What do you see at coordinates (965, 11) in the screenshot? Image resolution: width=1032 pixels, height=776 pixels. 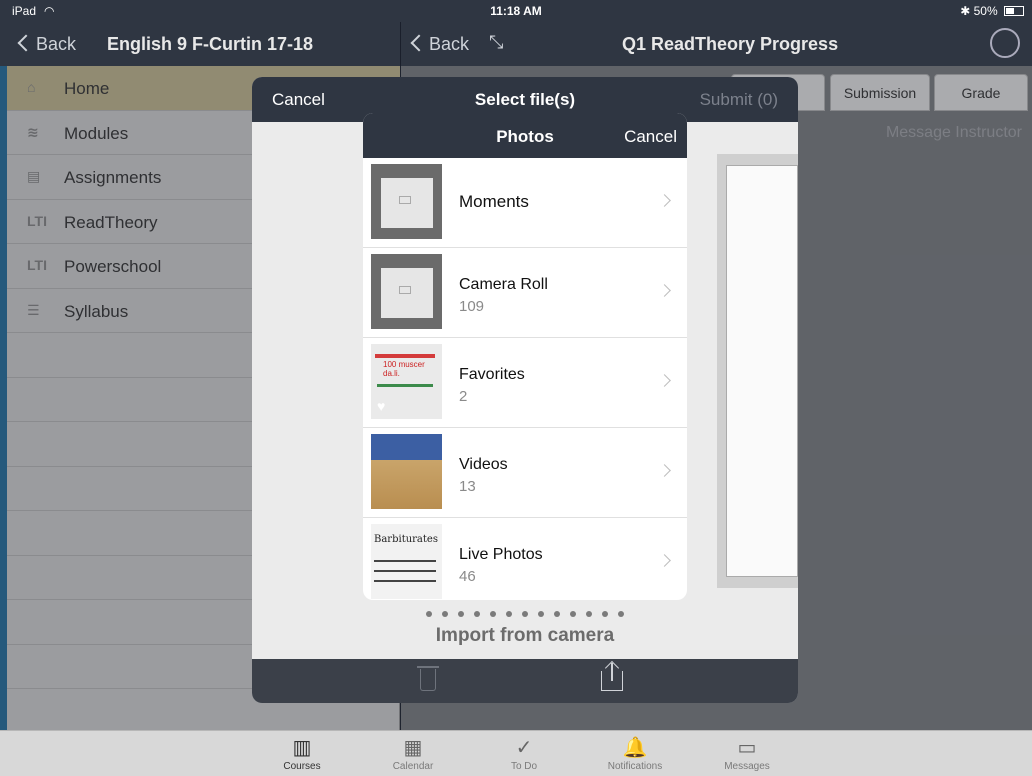 I see `bluetooth-icon: ✱` at bounding box center [965, 11].